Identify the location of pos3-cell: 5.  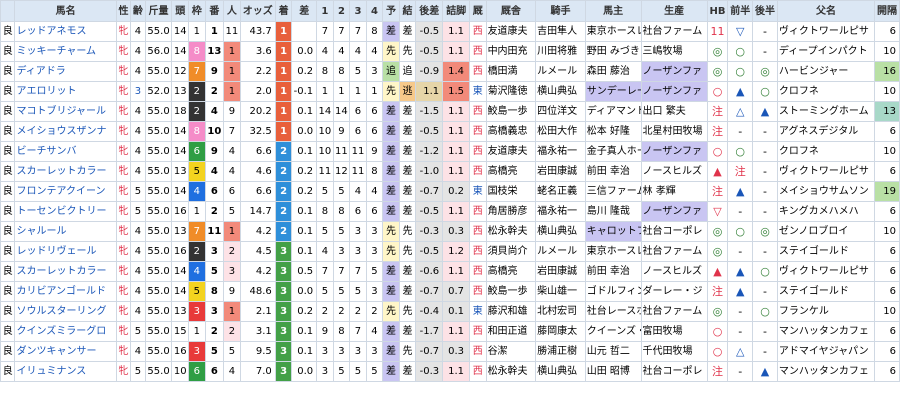
(358, 291).